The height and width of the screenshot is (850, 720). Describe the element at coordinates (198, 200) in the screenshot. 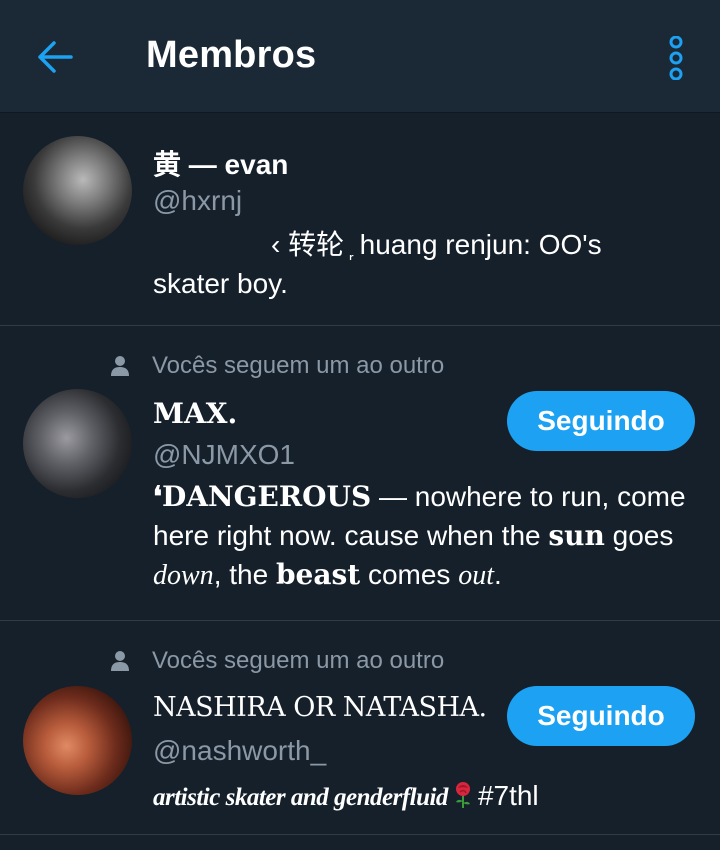

I see `member-handle: @hxrnj` at that location.